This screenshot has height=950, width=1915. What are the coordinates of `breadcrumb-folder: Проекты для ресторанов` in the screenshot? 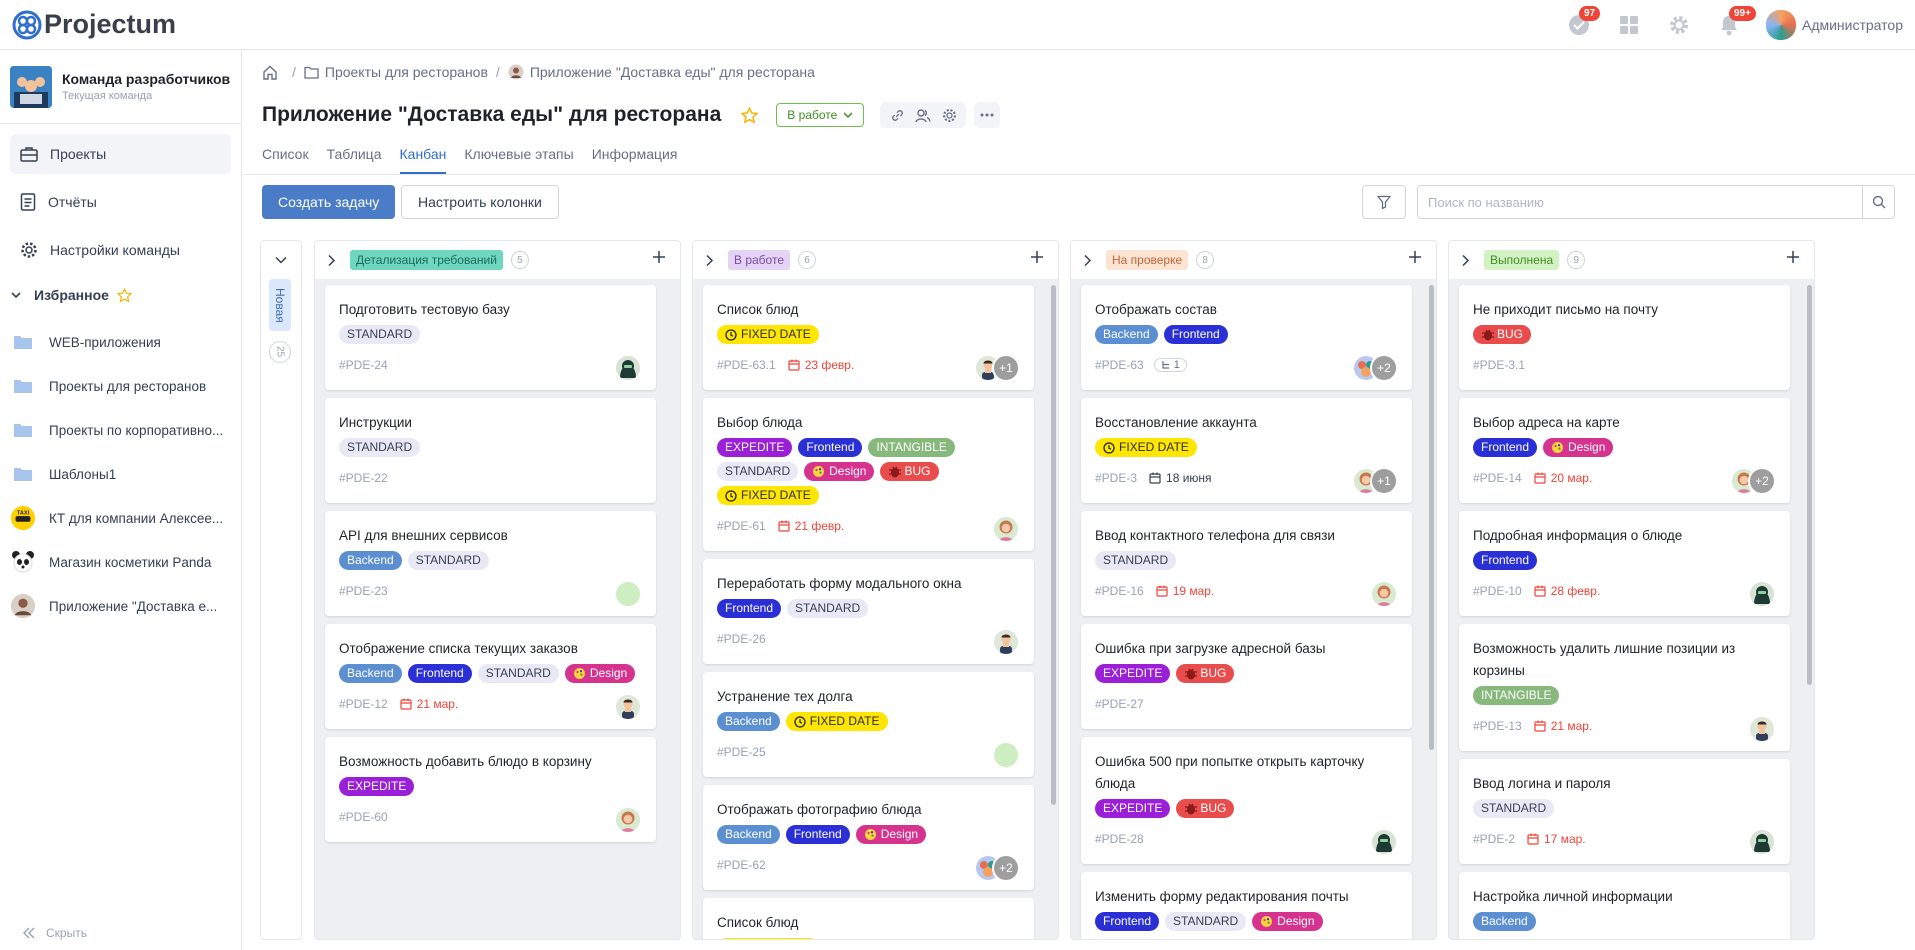 It's located at (406, 72).